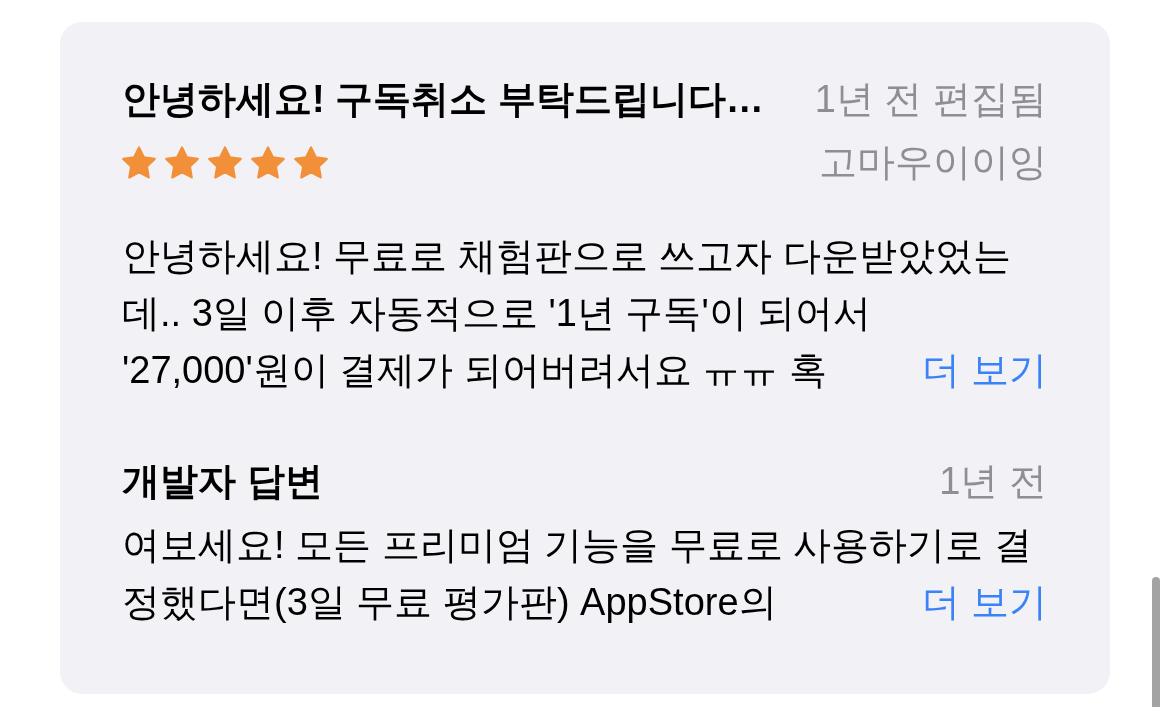 This screenshot has width=1170, height=707. Describe the element at coordinates (930, 99) in the screenshot. I see `review-date: 1년 전 편집됨` at that location.